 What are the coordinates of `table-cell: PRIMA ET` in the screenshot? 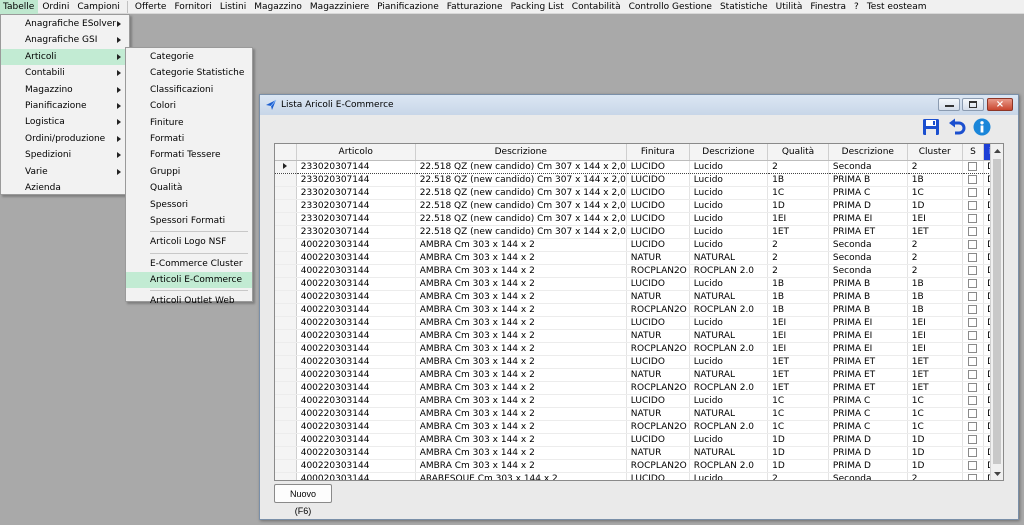 It's located at (868, 375).